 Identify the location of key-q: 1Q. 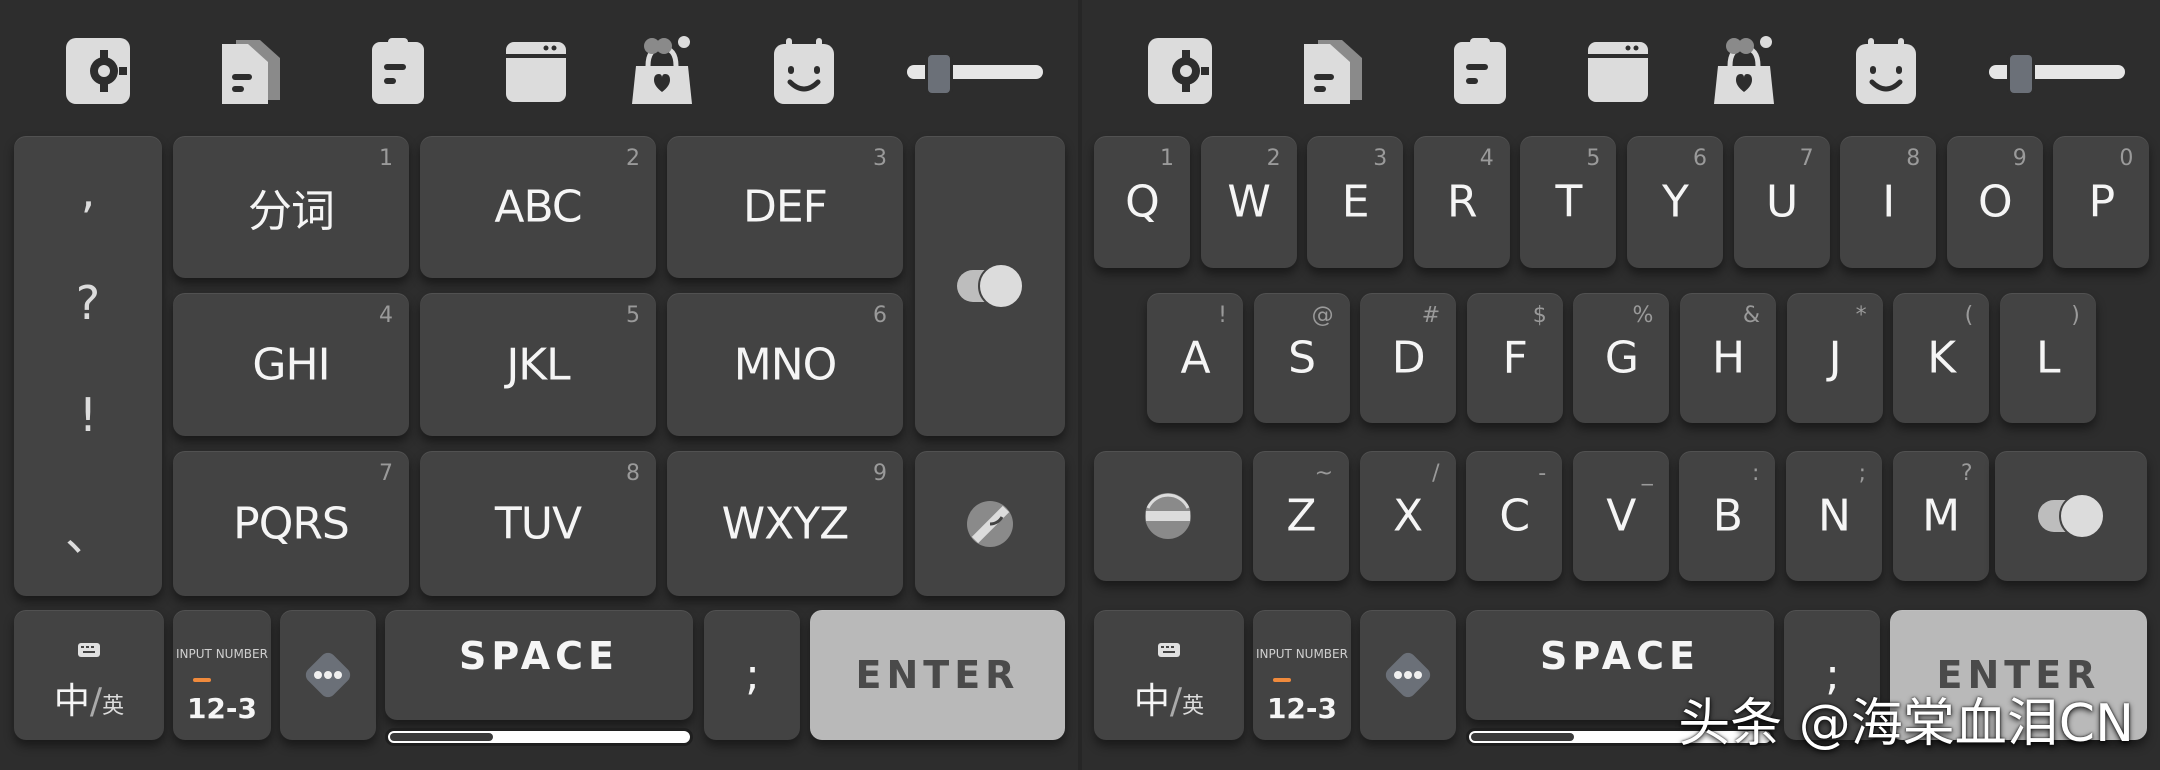
(1142, 202).